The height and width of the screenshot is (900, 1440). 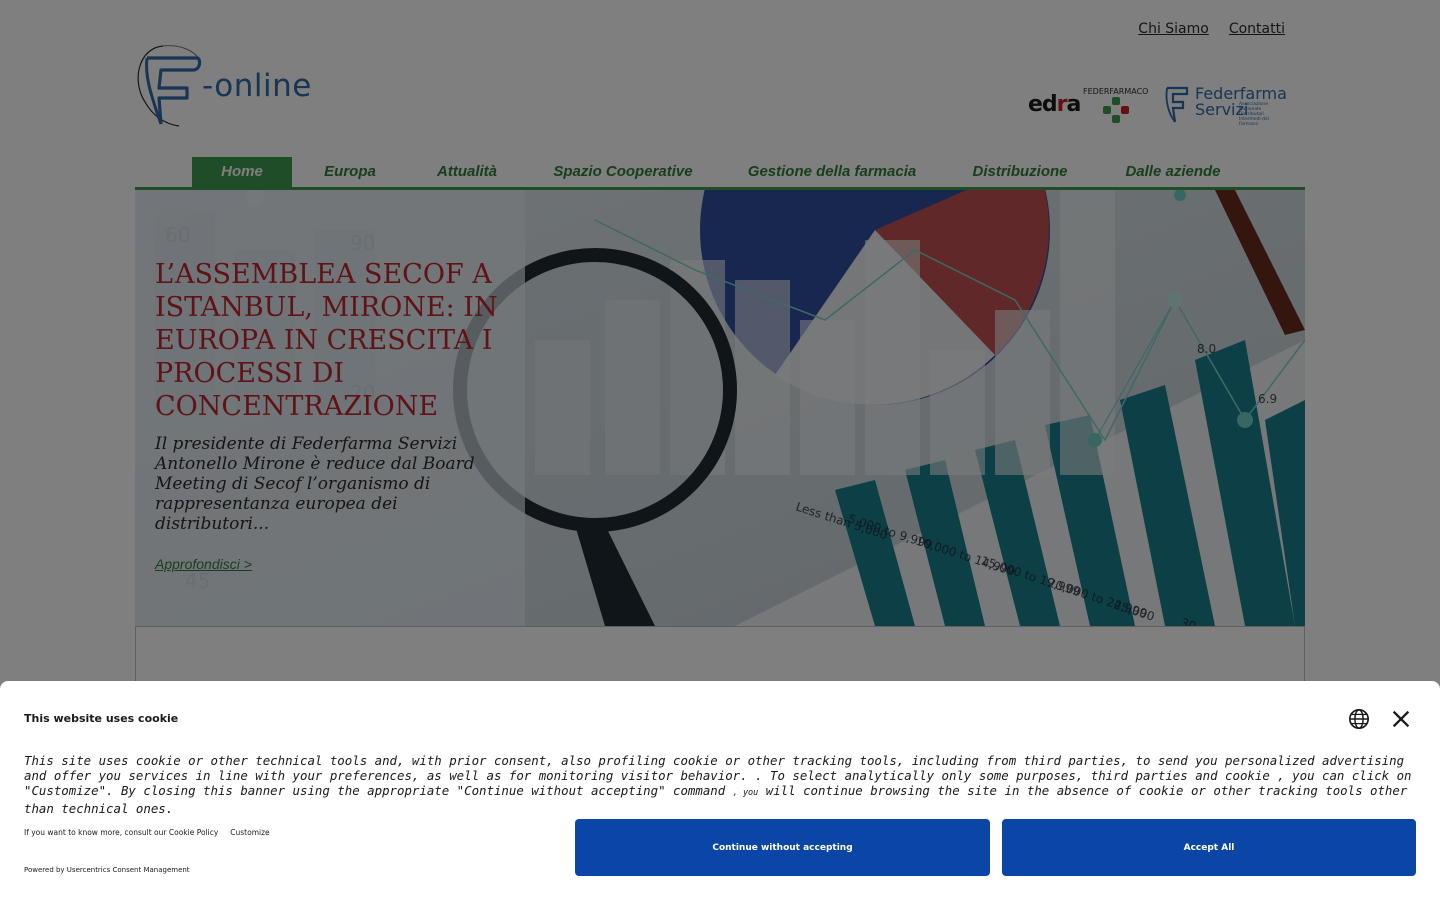 What do you see at coordinates (1209, 847) in the screenshot?
I see `accept-all-button: Accept All` at bounding box center [1209, 847].